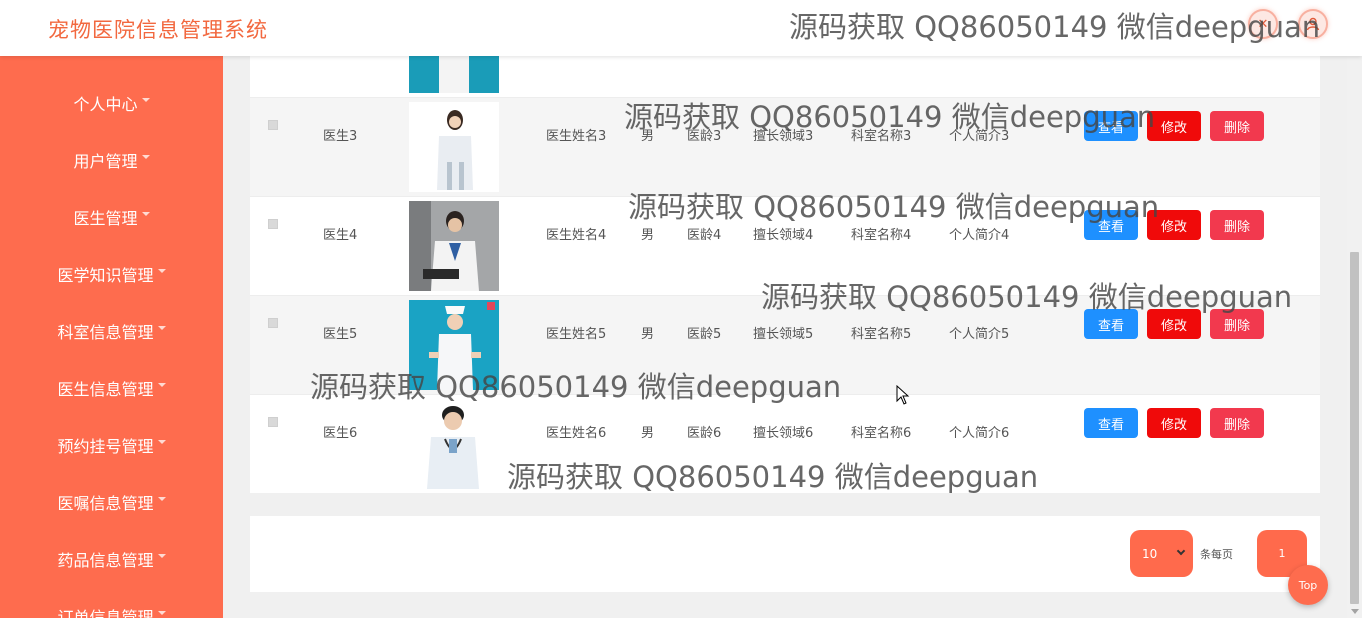 The image size is (1362, 618). I want to click on close-icon: ✕, so click(1263, 24).